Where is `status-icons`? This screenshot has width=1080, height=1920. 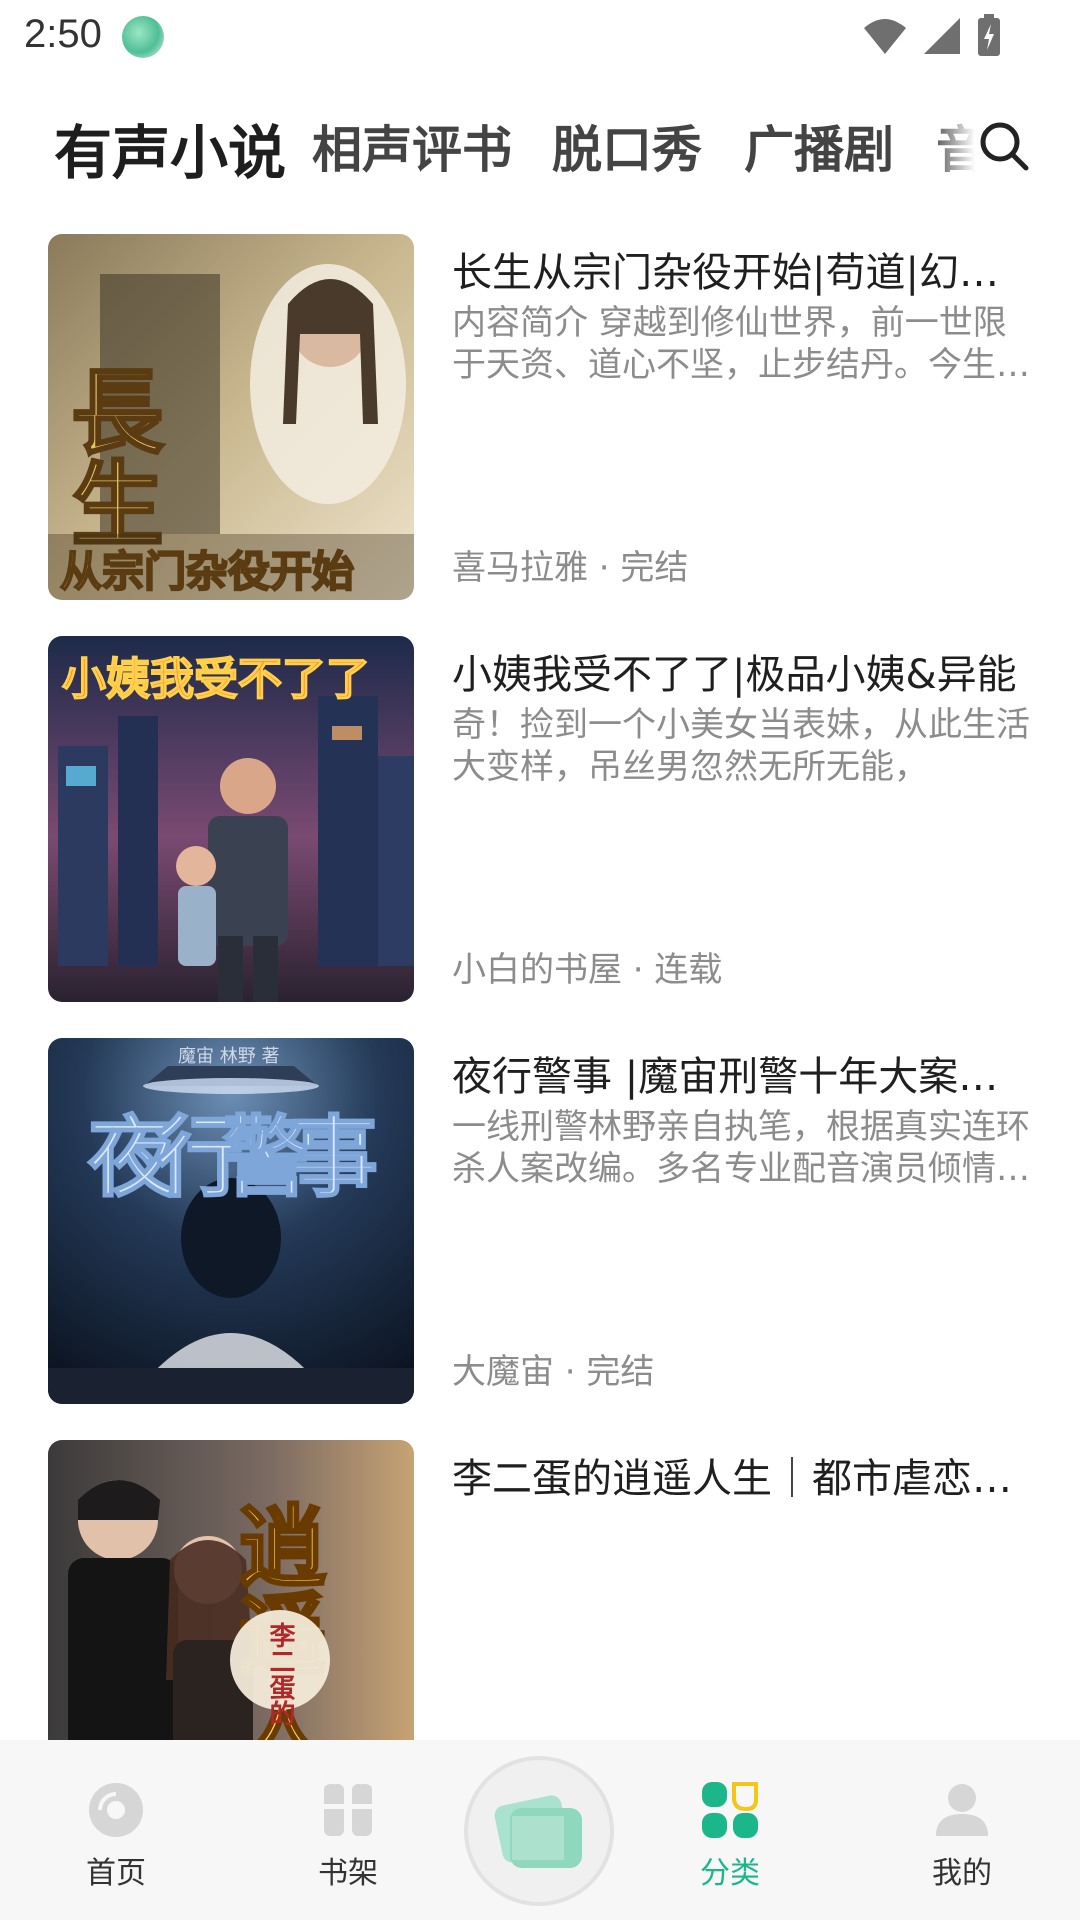 status-icons is located at coordinates (932, 36).